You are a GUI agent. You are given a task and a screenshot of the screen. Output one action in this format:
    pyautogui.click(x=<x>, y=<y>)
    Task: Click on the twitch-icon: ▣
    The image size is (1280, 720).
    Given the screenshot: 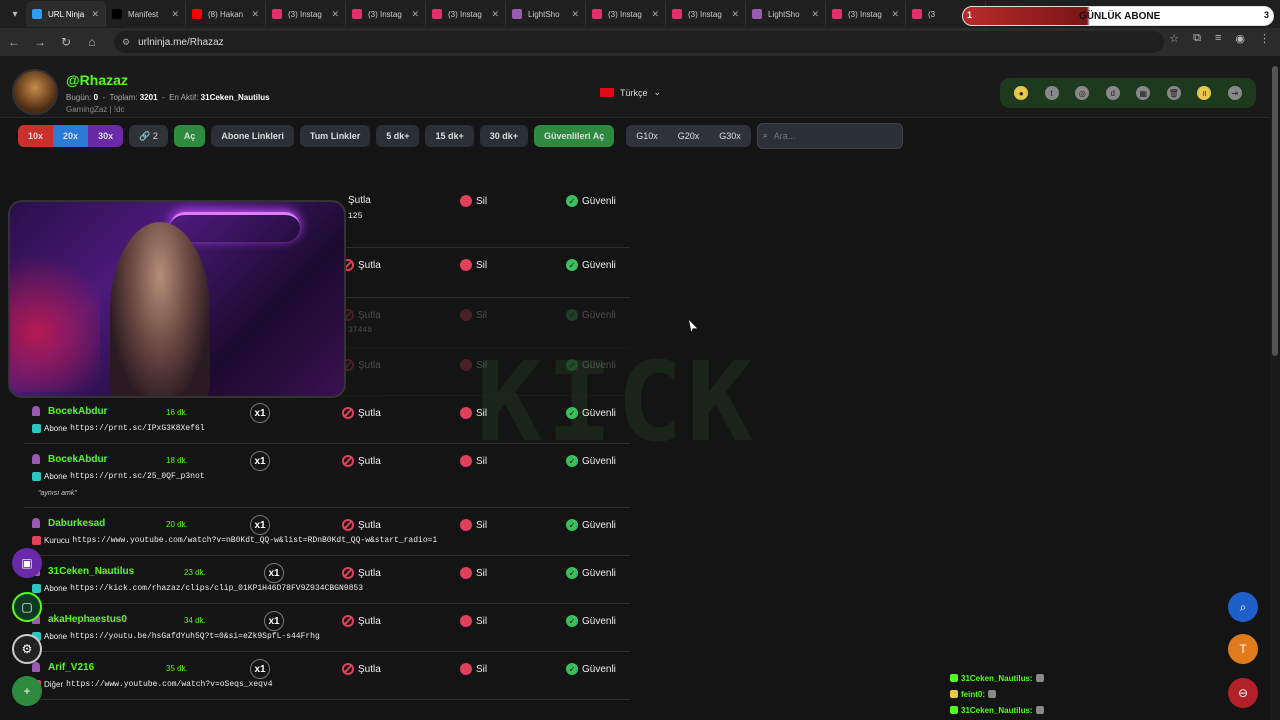 What is the action you would take?
    pyautogui.click(x=27, y=563)
    